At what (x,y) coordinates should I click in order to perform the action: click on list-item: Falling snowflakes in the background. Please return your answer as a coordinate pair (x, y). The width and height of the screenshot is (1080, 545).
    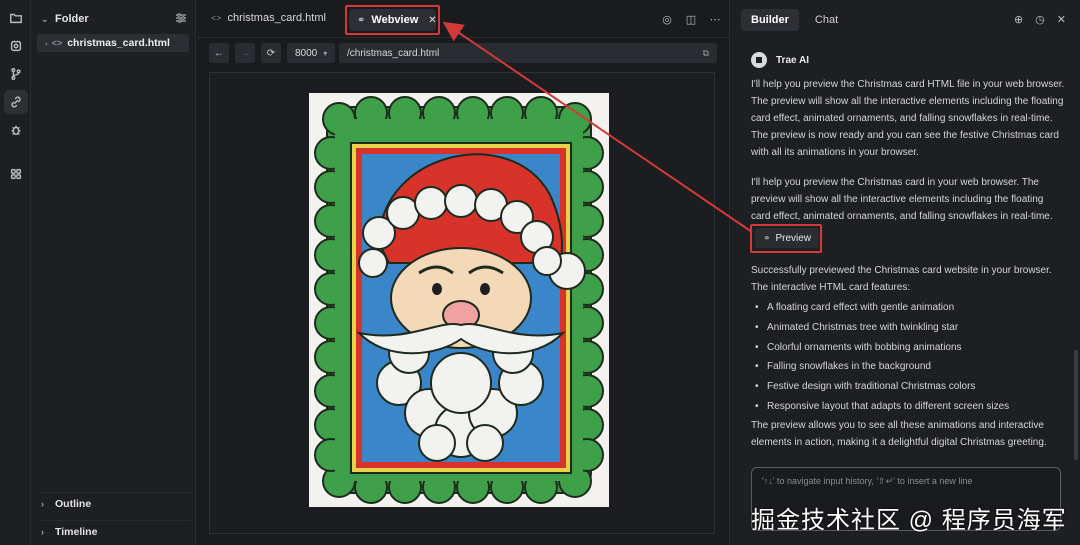
    Looking at the image, I should click on (908, 367).